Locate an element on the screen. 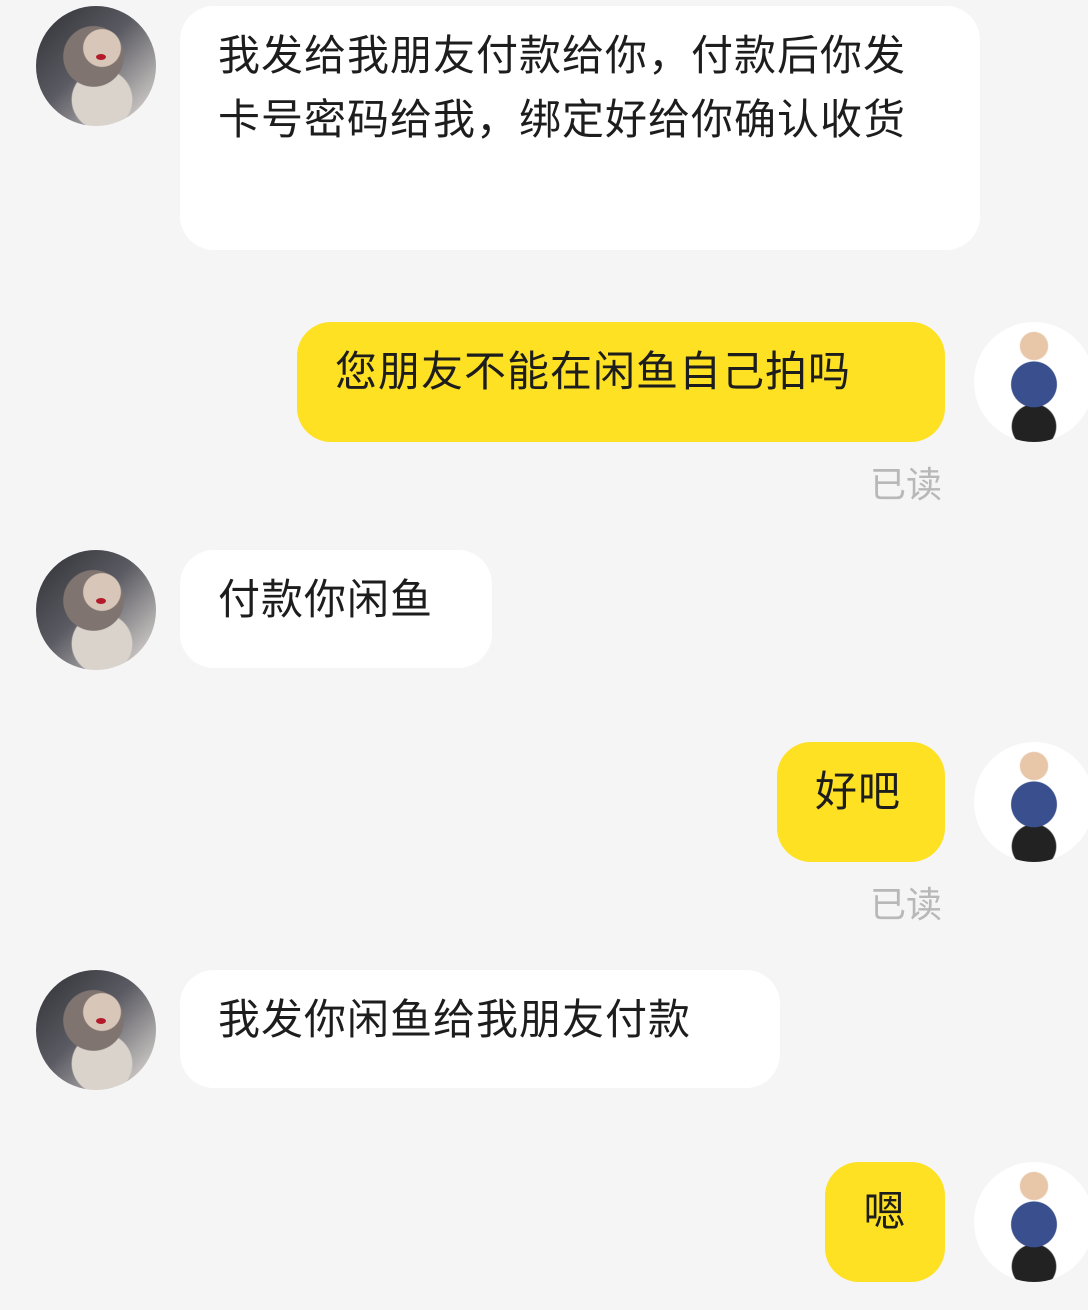 This screenshot has height=1310, width=1088. outgoing-message-bubble: 嗯 is located at coordinates (885, 1222).